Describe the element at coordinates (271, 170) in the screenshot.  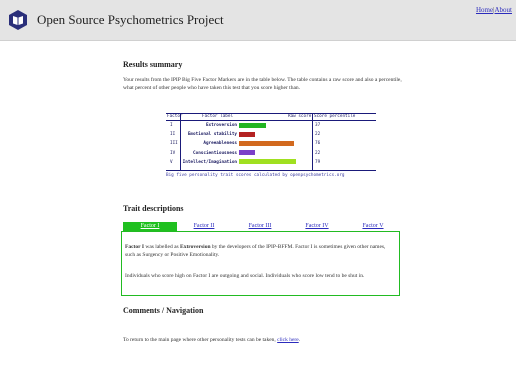
I see `table-bottom-border` at that location.